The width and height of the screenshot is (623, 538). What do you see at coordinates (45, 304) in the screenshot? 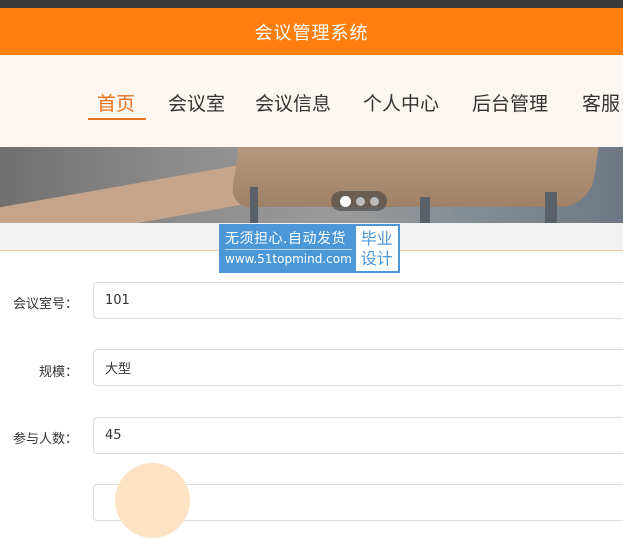
I see `room-no-label: 会议室号：` at bounding box center [45, 304].